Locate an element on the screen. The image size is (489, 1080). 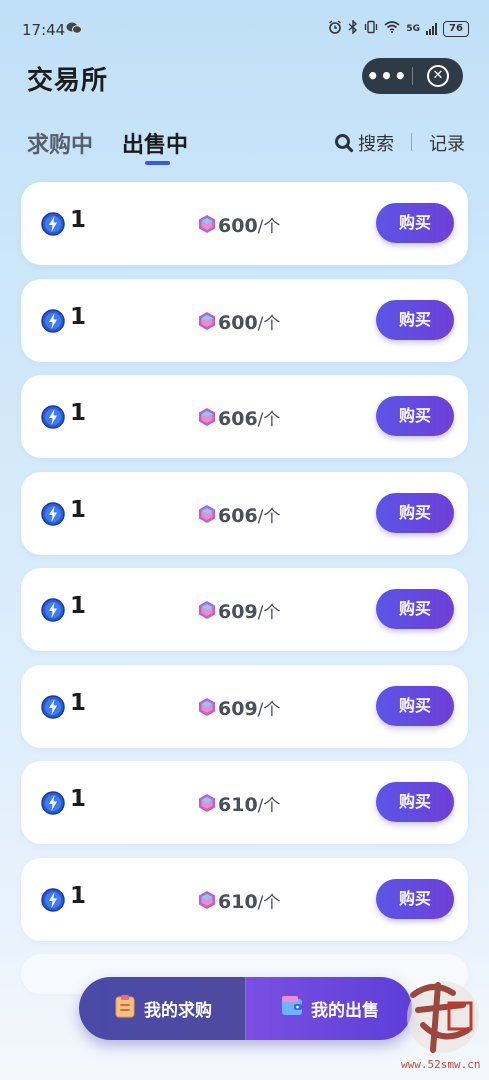
wechat-notification-icon is located at coordinates (74, 29).